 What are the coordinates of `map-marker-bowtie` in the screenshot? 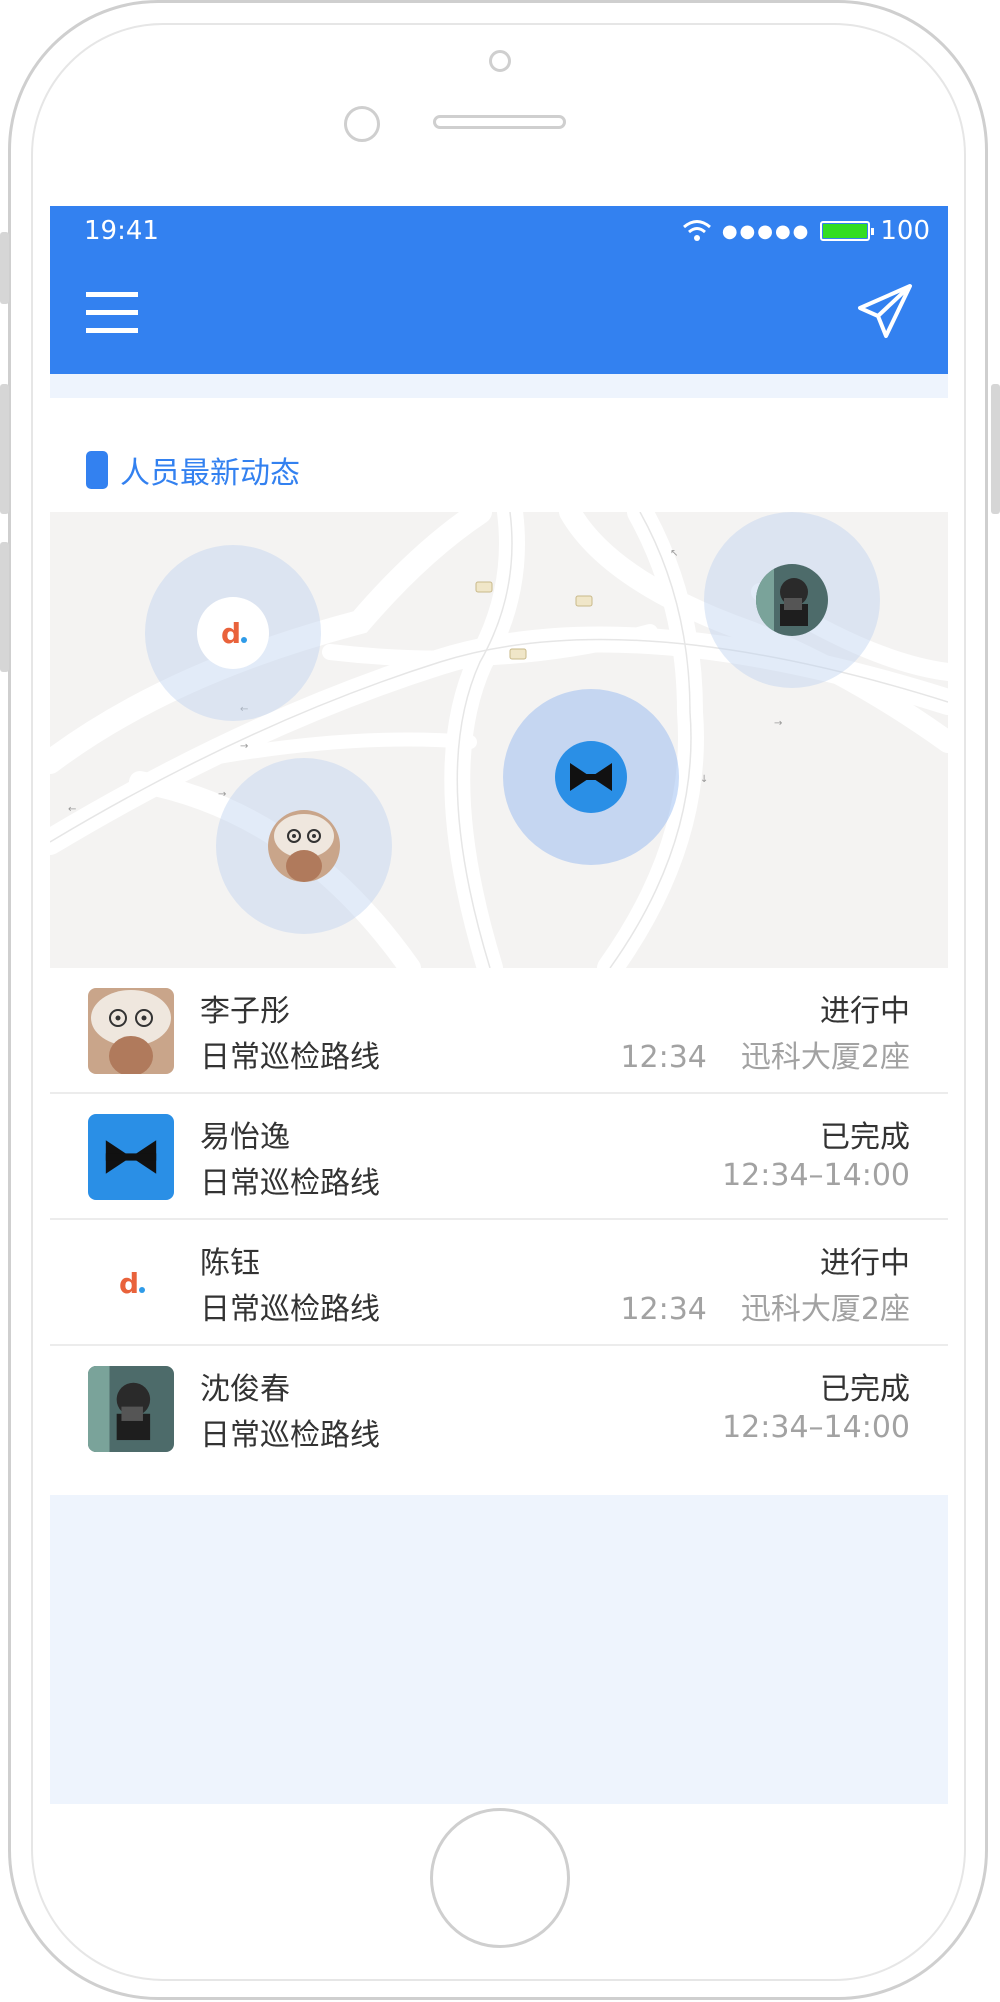 It's located at (591, 777).